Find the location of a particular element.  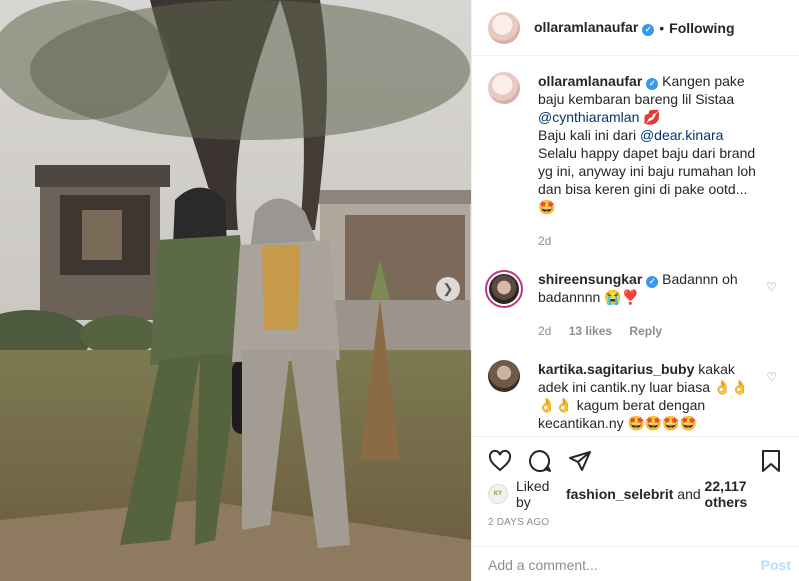

caption-time: 2d is located at coordinates (545, 241).